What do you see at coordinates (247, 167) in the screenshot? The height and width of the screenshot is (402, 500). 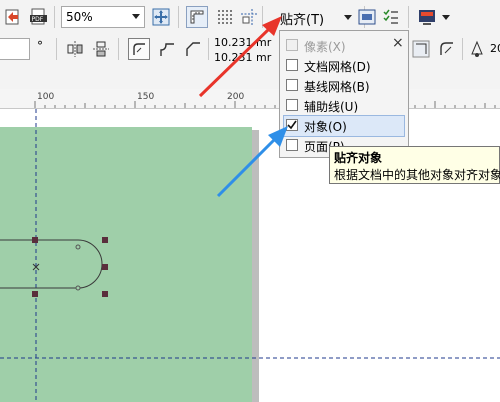 I see `blue-arrow-shaft` at bounding box center [247, 167].